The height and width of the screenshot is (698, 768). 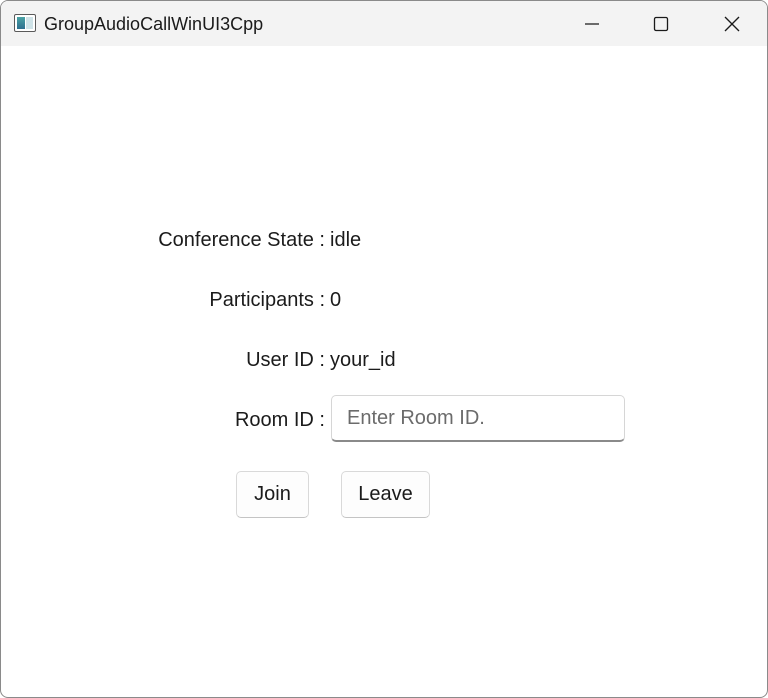 I want to click on maximize-button, so click(x=661, y=23).